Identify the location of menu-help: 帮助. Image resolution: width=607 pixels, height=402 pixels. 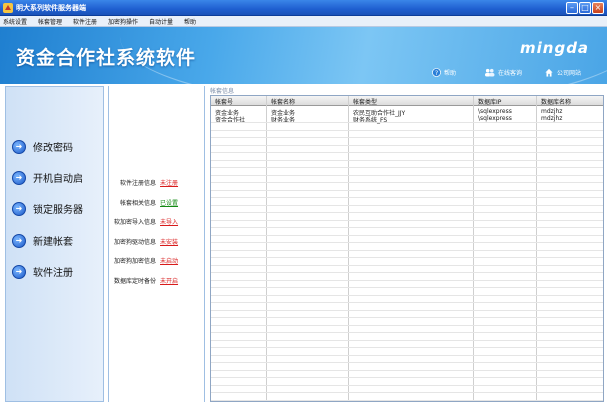
(190, 21).